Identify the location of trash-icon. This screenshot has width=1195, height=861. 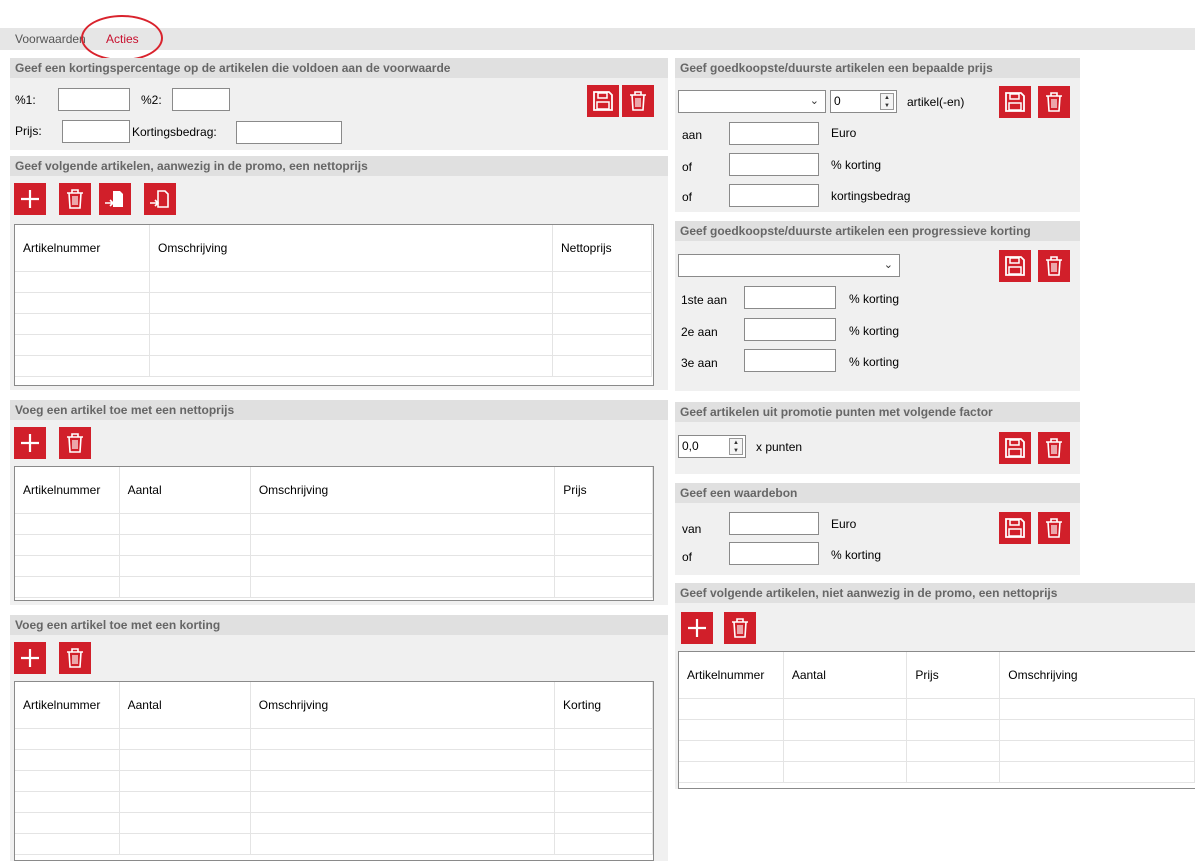
(740, 628).